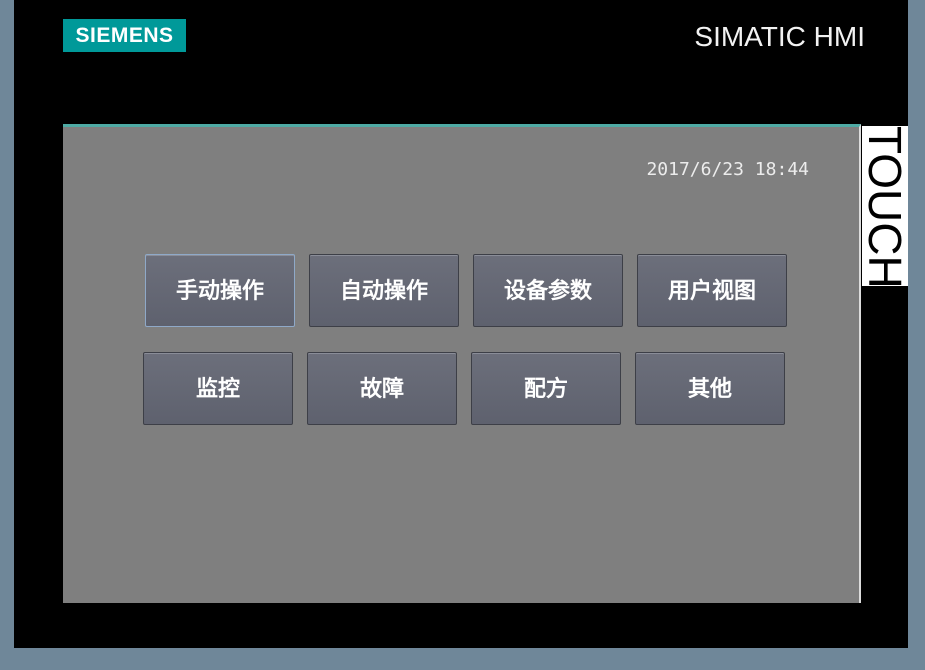 Image resolution: width=925 pixels, height=670 pixels. What do you see at coordinates (218, 388) in the screenshot?
I see `monitoring-button: 监控` at bounding box center [218, 388].